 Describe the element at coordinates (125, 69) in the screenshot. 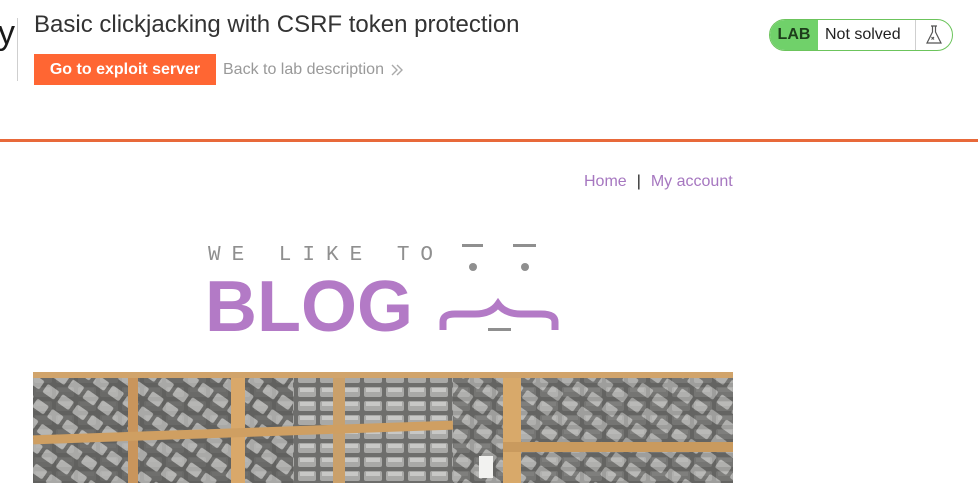

I see `exploit-server-button: Go to exploit server` at that location.